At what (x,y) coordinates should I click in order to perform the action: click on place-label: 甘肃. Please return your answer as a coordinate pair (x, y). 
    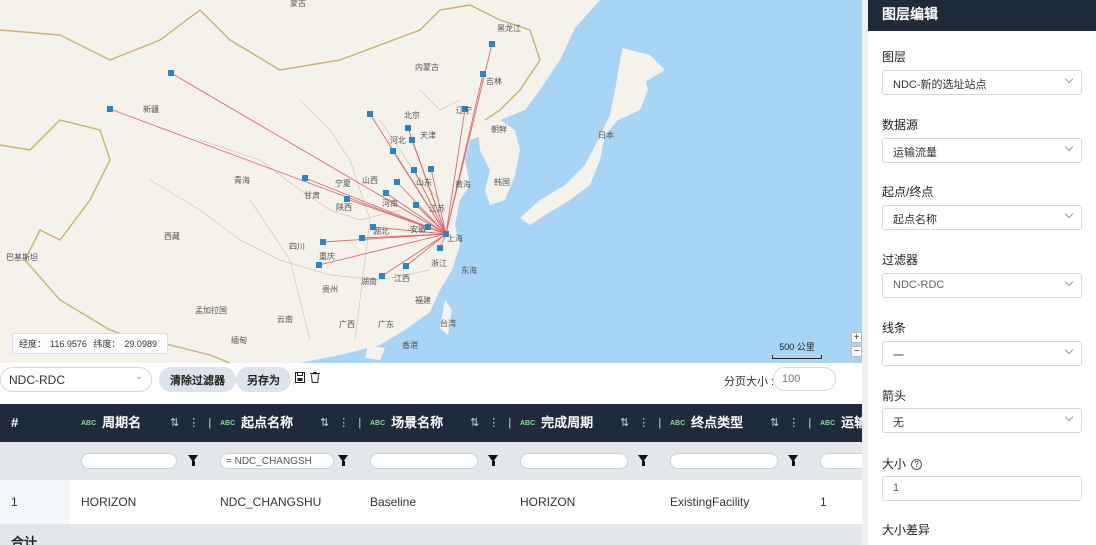
    Looking at the image, I should click on (312, 195).